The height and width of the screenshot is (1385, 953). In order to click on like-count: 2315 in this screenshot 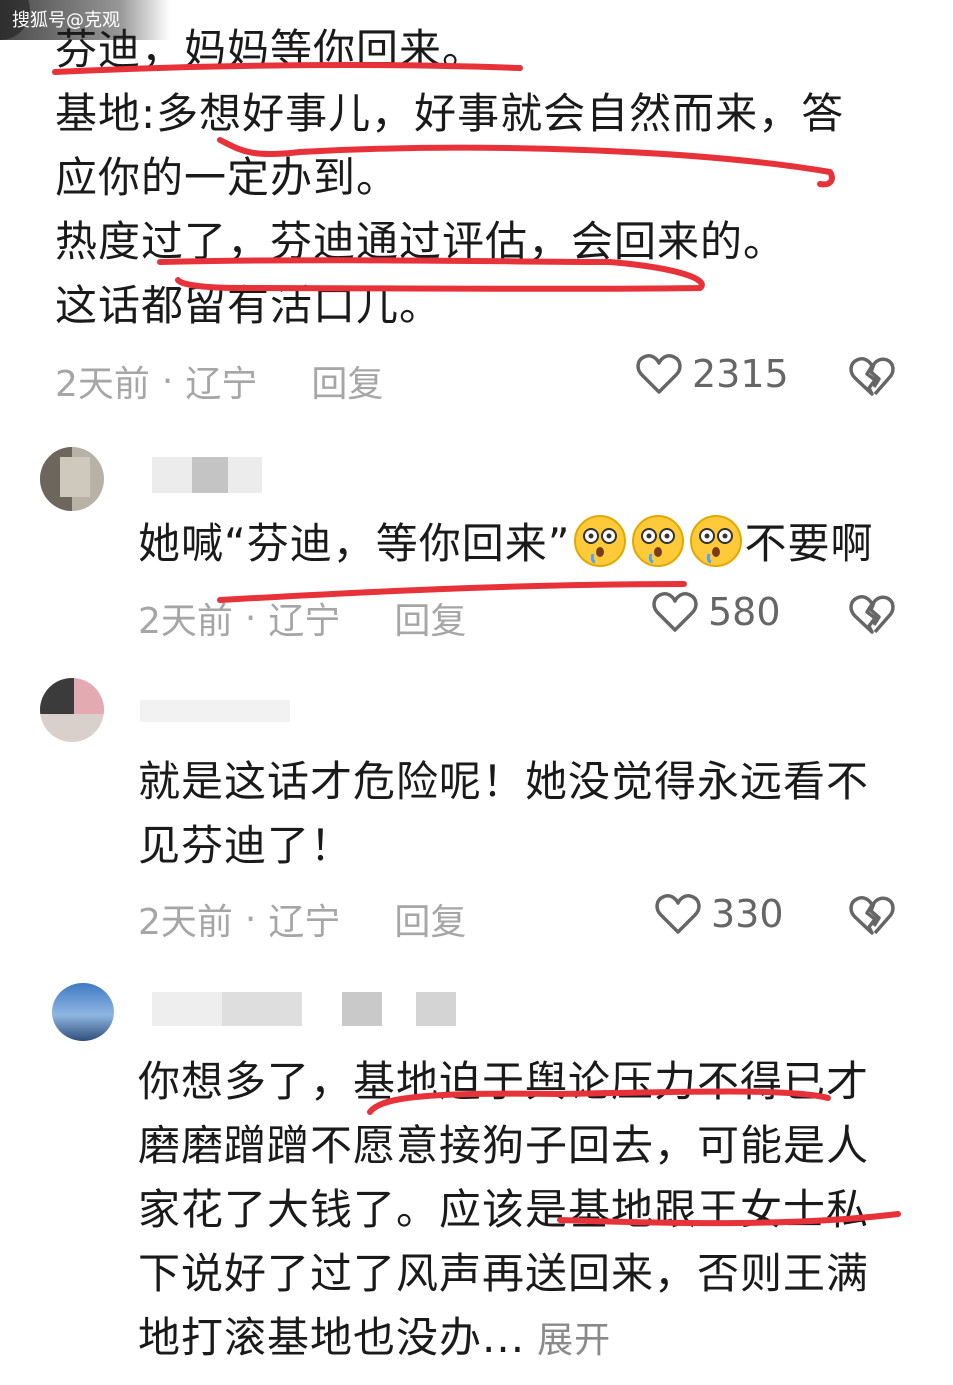, I will do `click(740, 374)`.